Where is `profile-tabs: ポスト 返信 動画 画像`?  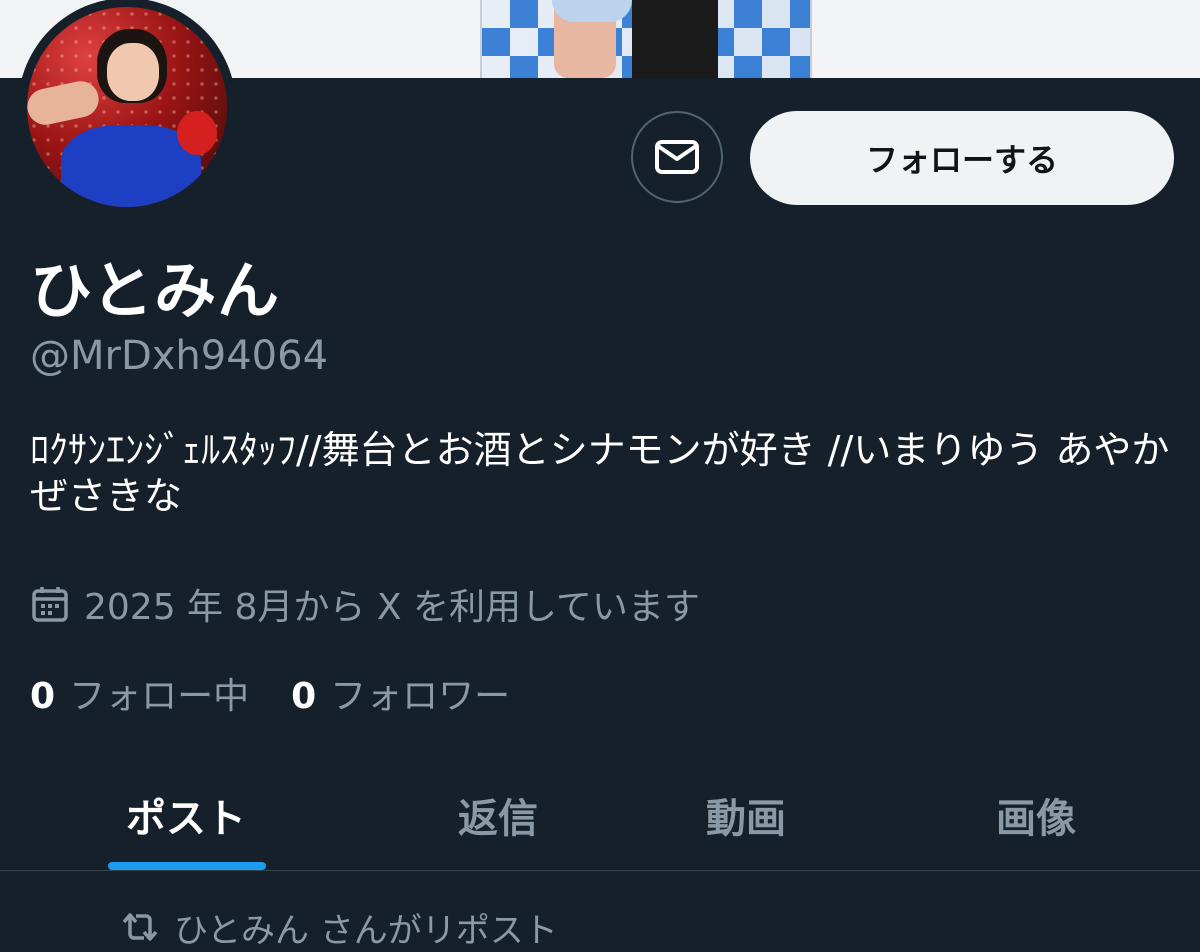 profile-tabs: ポスト 返信 動画 画像 is located at coordinates (600, 815).